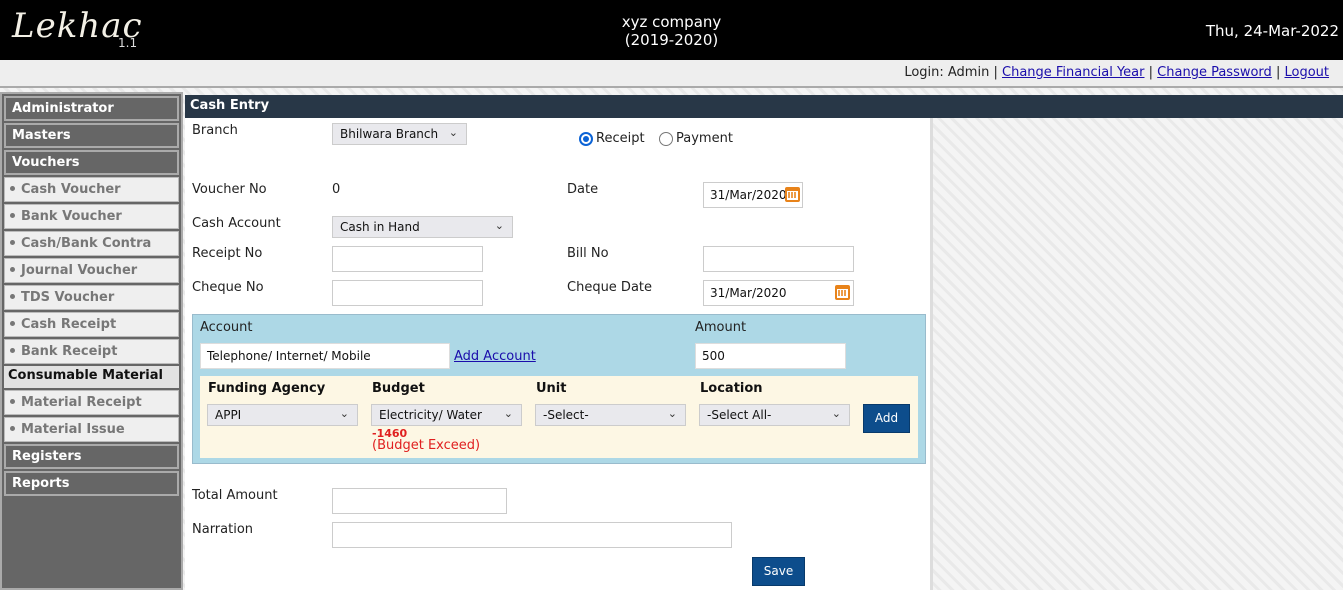  Describe the element at coordinates (336, 189) in the screenshot. I see `voucher-no-value: 0` at that location.